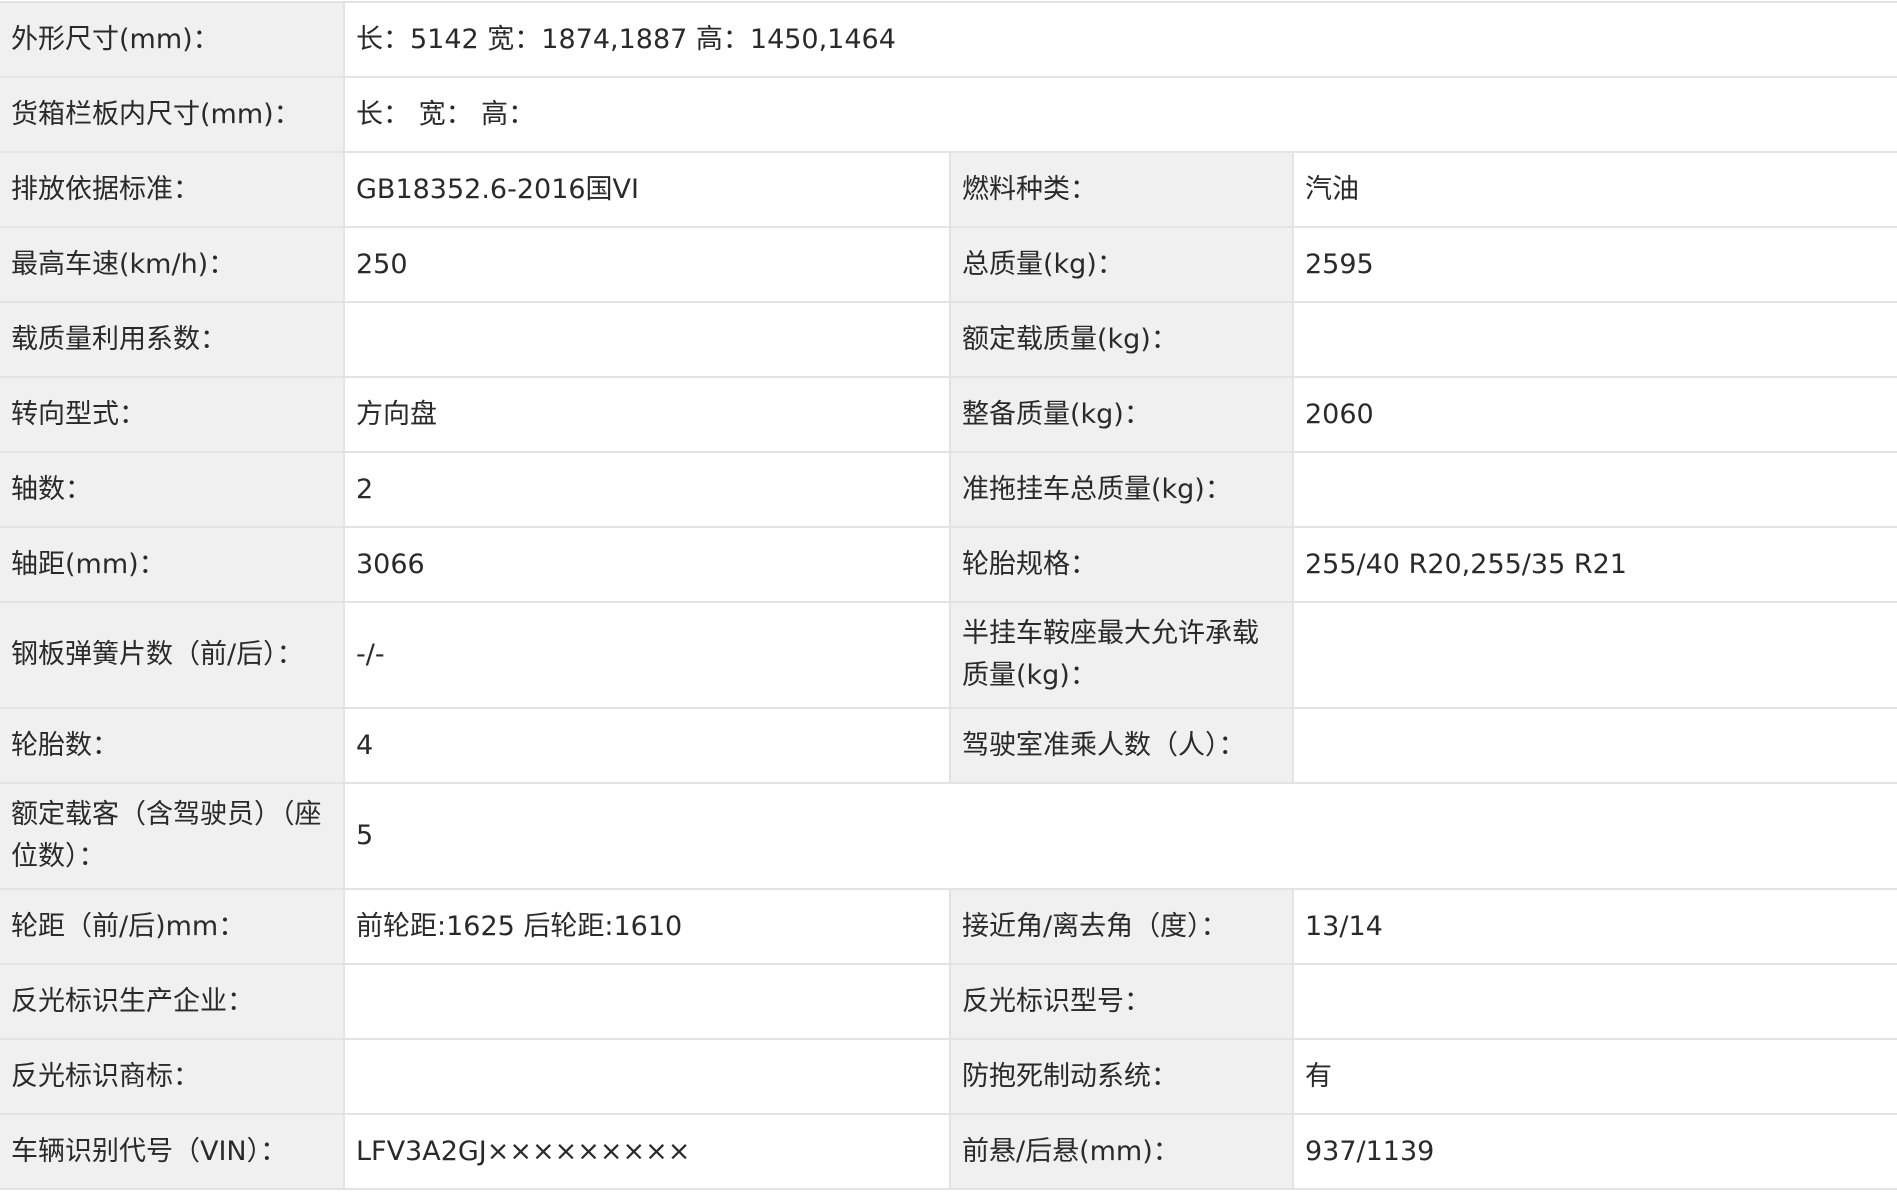  What do you see at coordinates (172, 836) in the screenshot?
I see `spec-label-rated-passengers: 额定载客（含驾驶员）（座位数）：` at bounding box center [172, 836].